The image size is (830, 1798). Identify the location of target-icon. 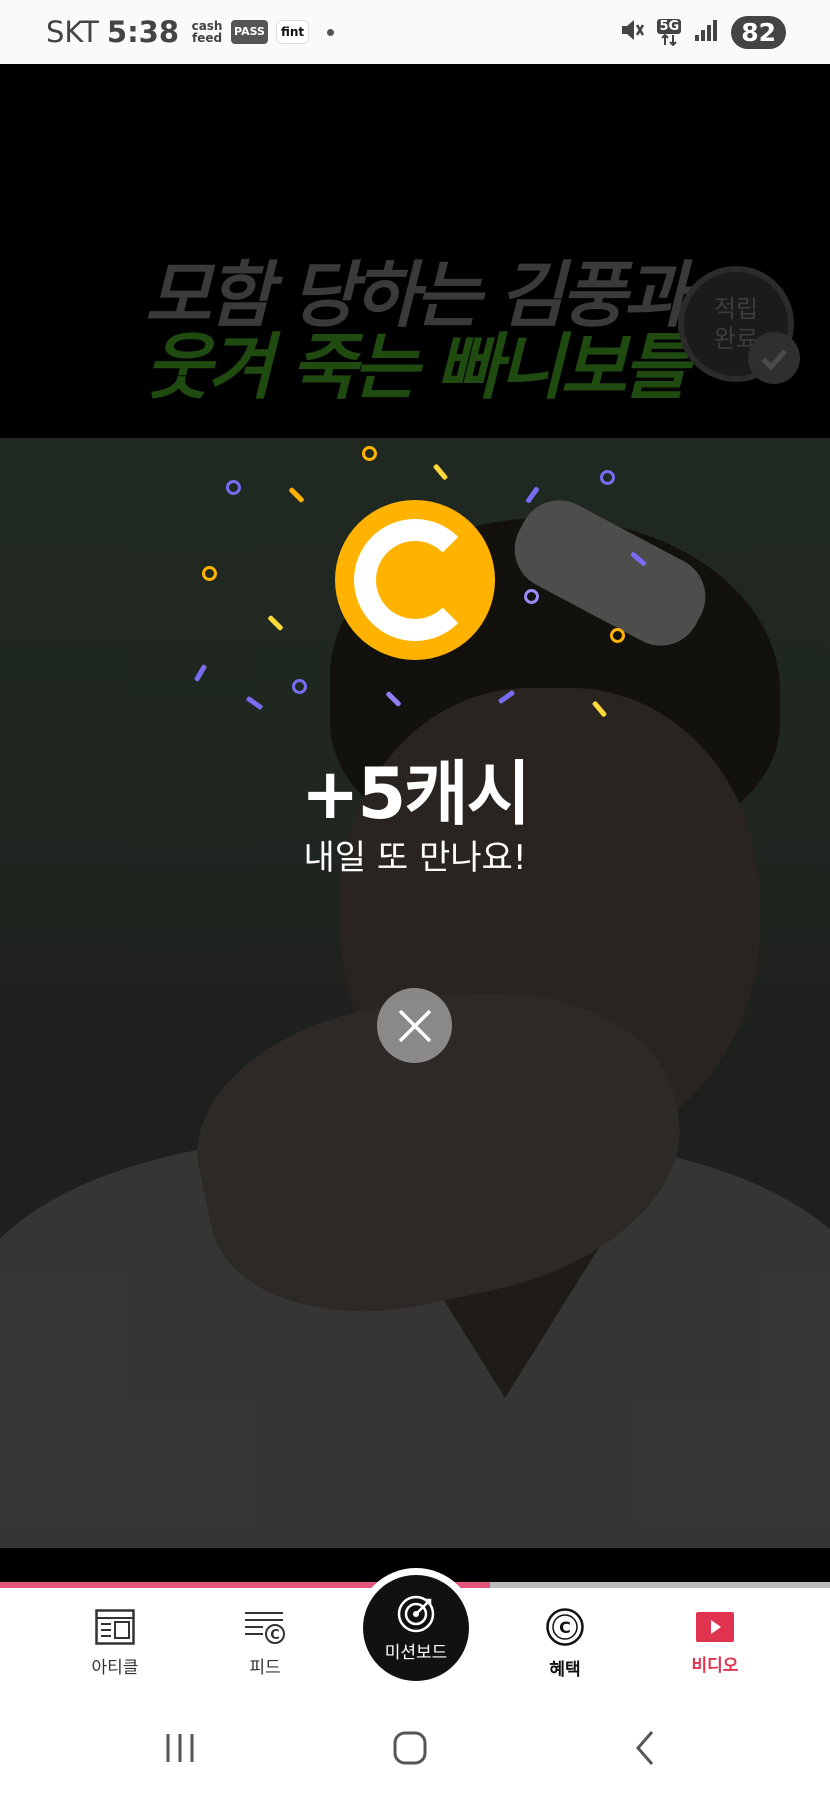
(416, 1613).